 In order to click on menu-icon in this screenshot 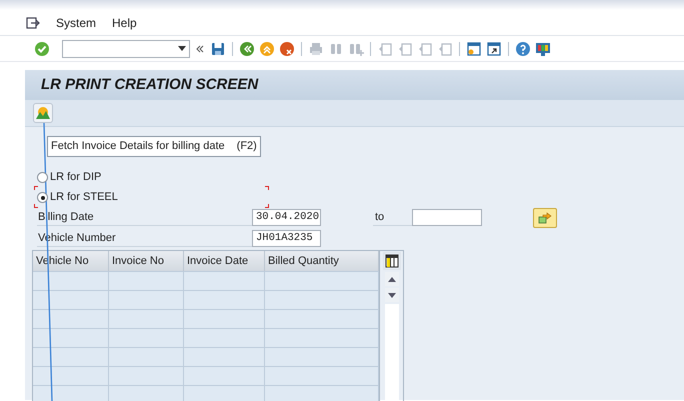, I will do `click(33, 22)`.